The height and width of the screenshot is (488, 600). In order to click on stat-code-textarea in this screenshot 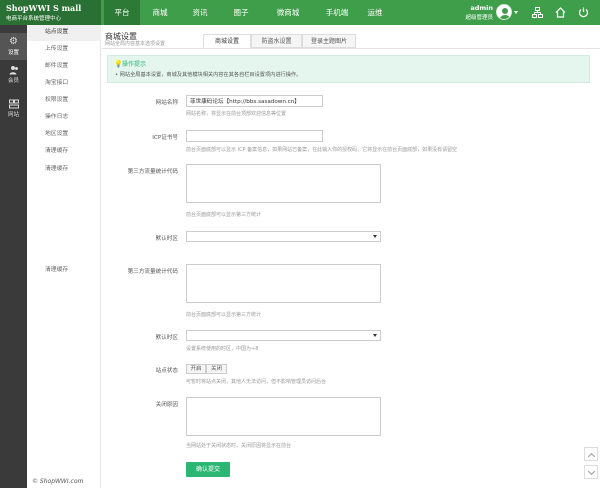, I will do `click(283, 183)`.